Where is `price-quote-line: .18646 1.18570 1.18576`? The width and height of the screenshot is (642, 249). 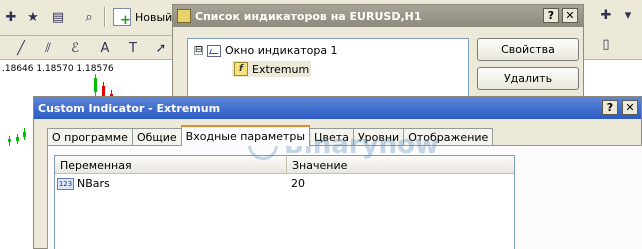
price-quote-line: .18646 1.18570 1.18576 is located at coordinates (58, 69).